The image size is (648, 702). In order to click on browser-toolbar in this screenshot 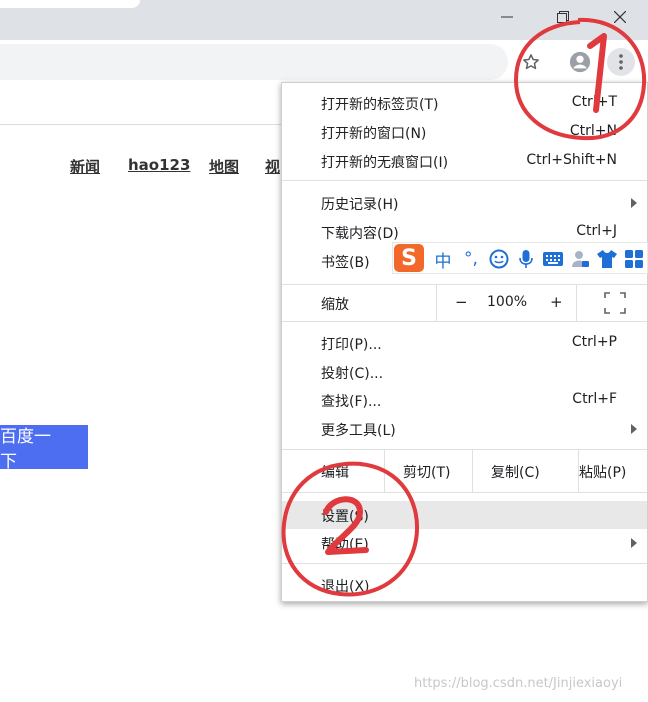, I will do `click(324, 62)`.